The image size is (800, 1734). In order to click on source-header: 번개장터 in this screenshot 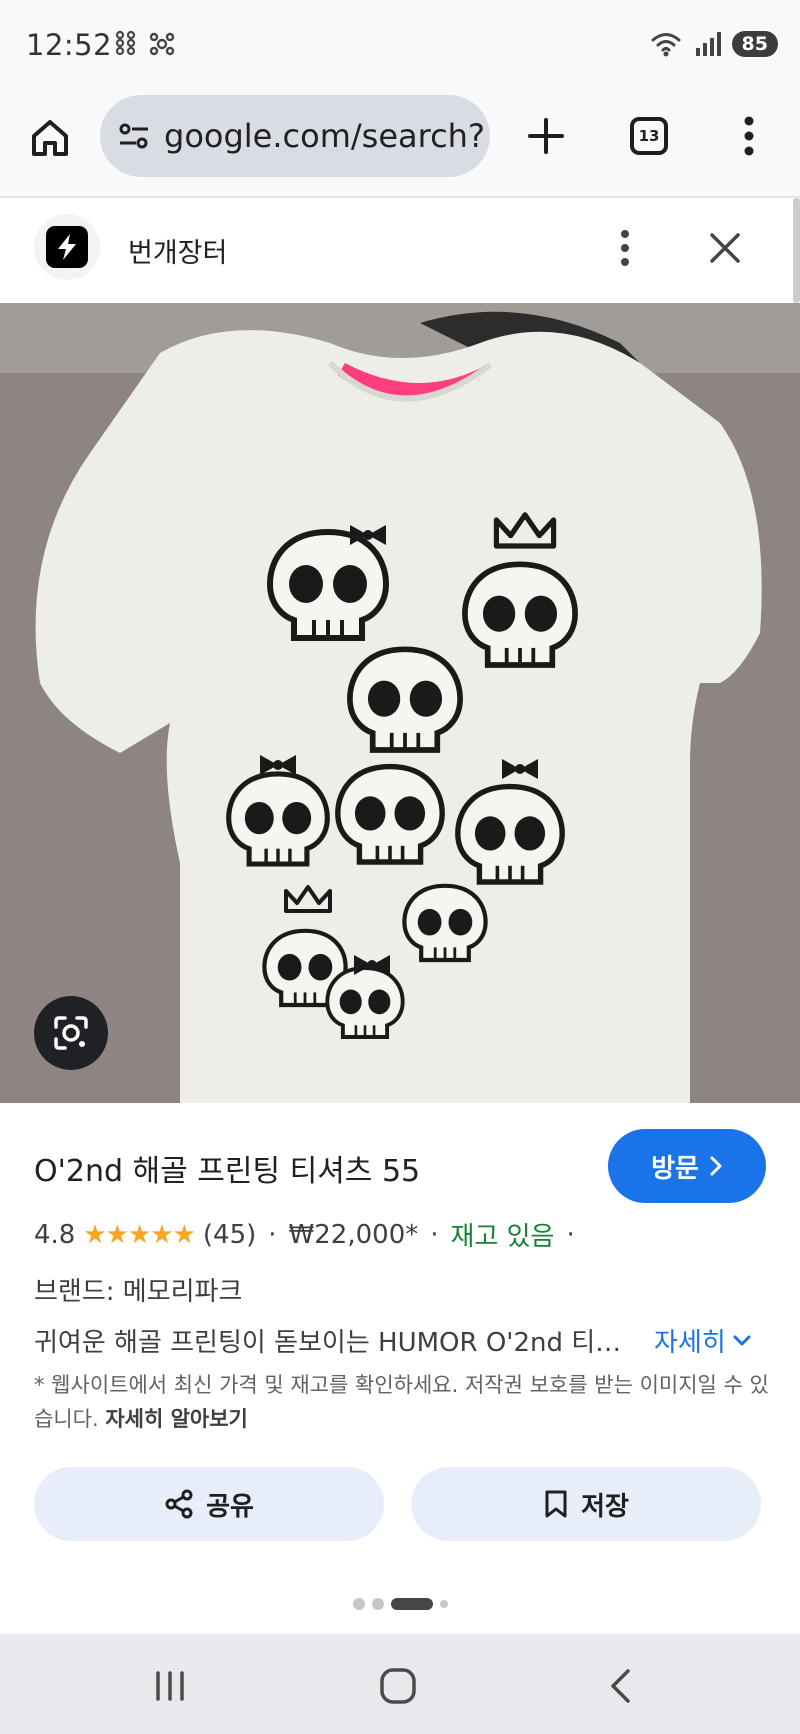, I will do `click(396, 250)`.